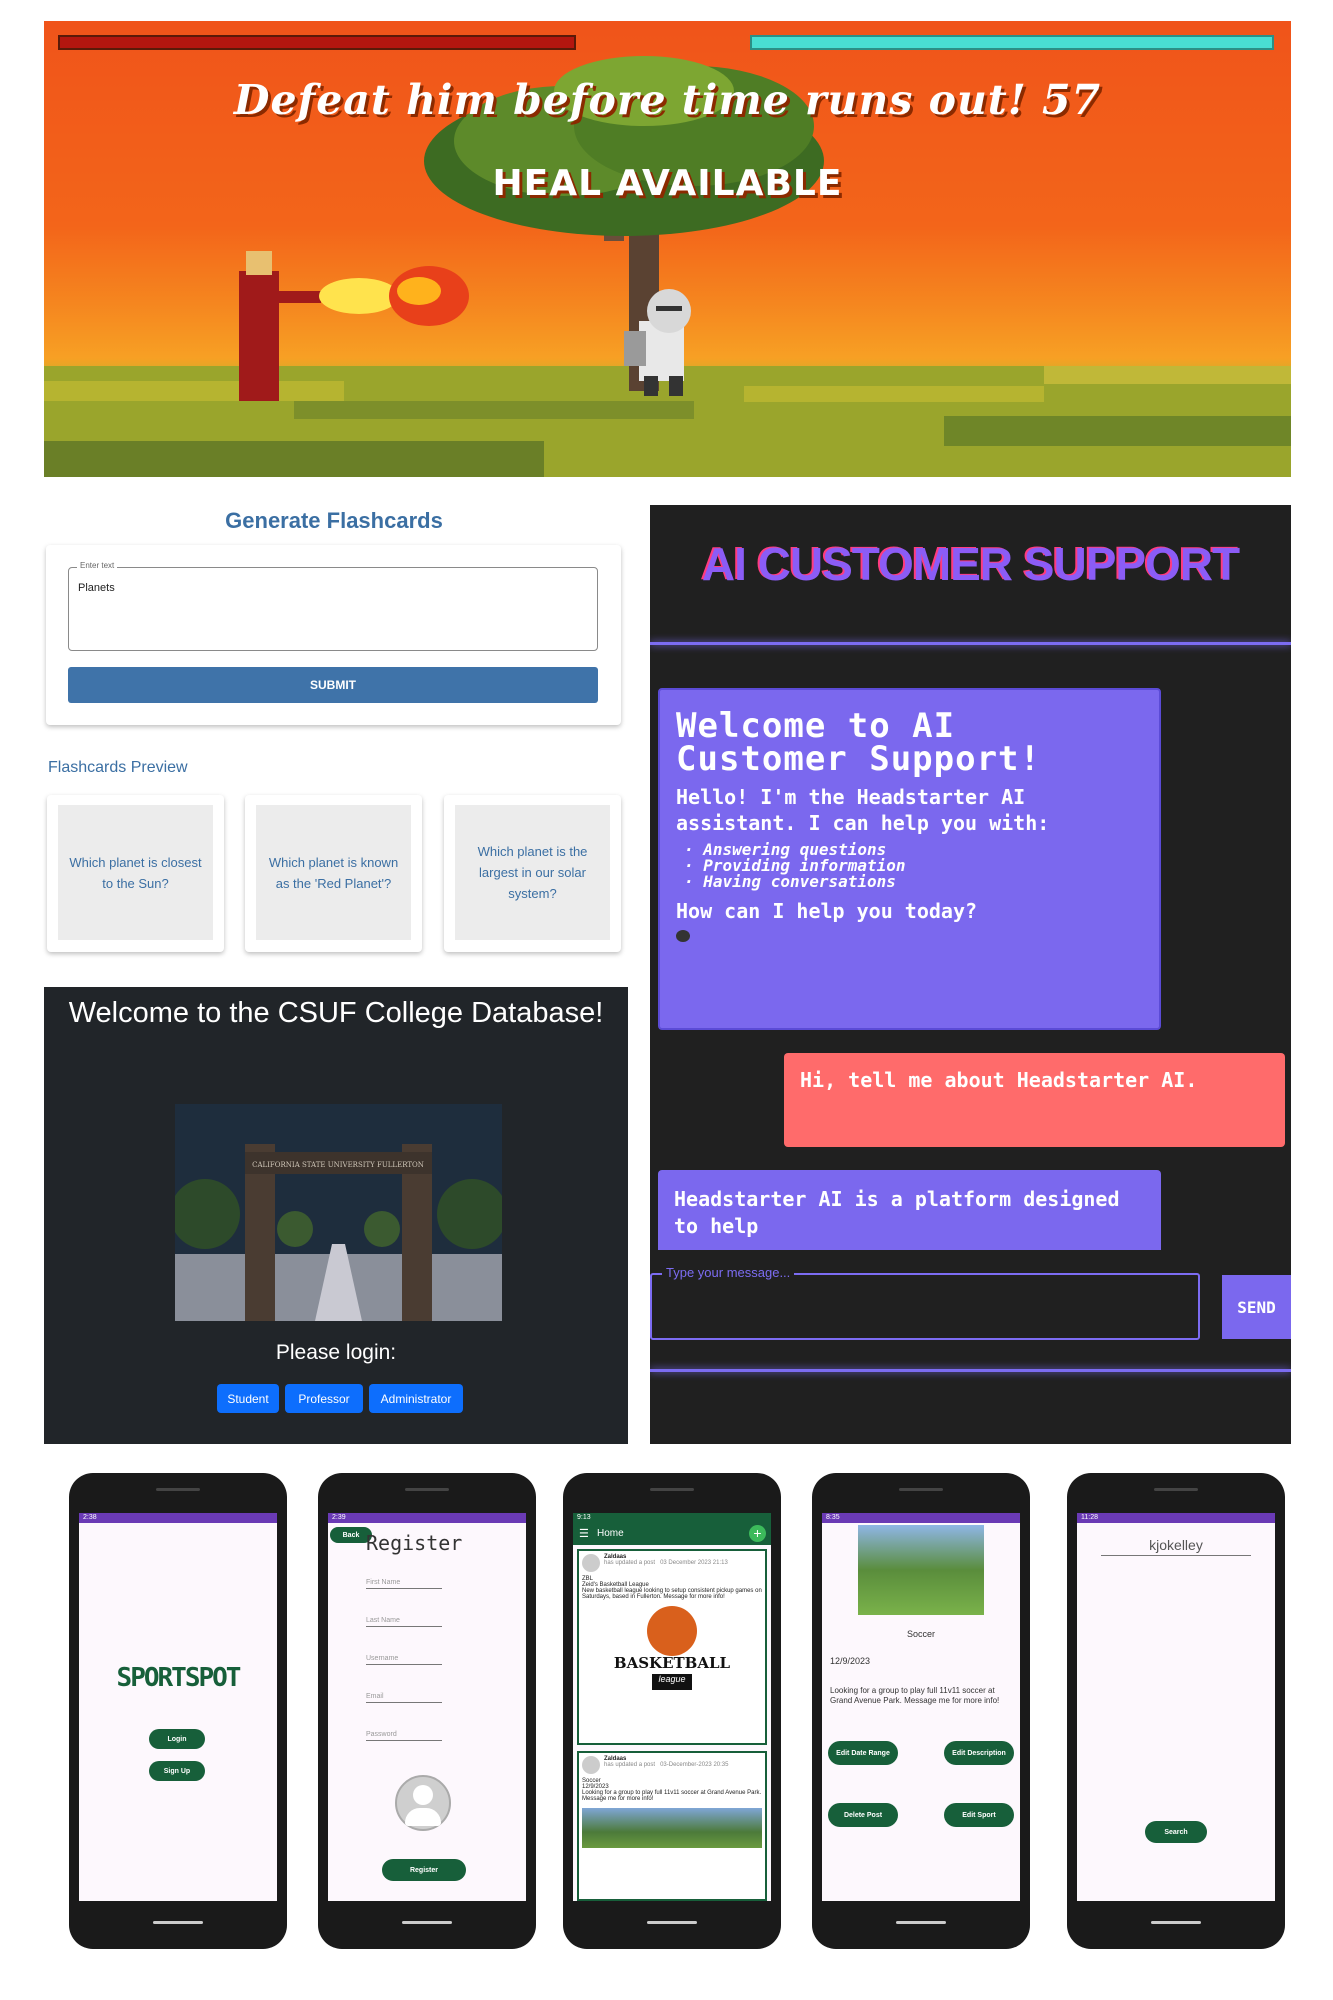  Describe the element at coordinates (863, 1815) in the screenshot. I see `delete-post-button: Delete Post` at that location.